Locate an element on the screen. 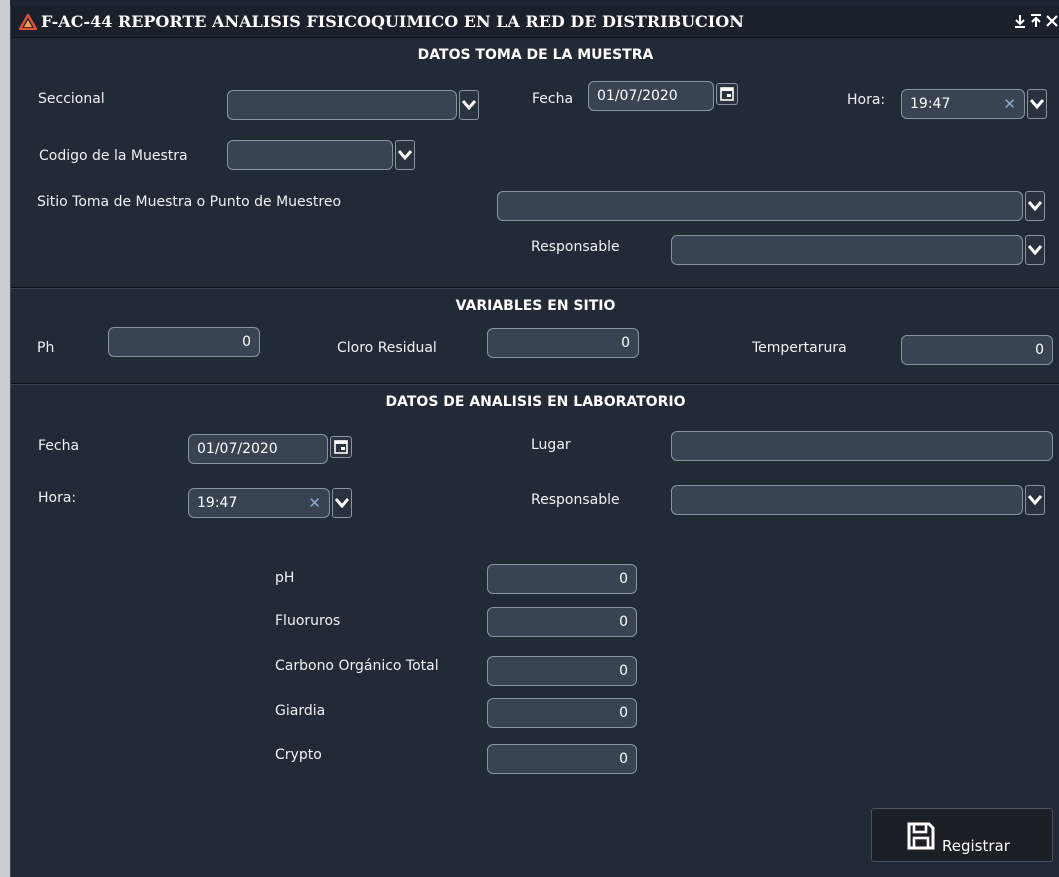 This screenshot has height=877, width=1059. floppy-disk-icon is located at coordinates (921, 838).